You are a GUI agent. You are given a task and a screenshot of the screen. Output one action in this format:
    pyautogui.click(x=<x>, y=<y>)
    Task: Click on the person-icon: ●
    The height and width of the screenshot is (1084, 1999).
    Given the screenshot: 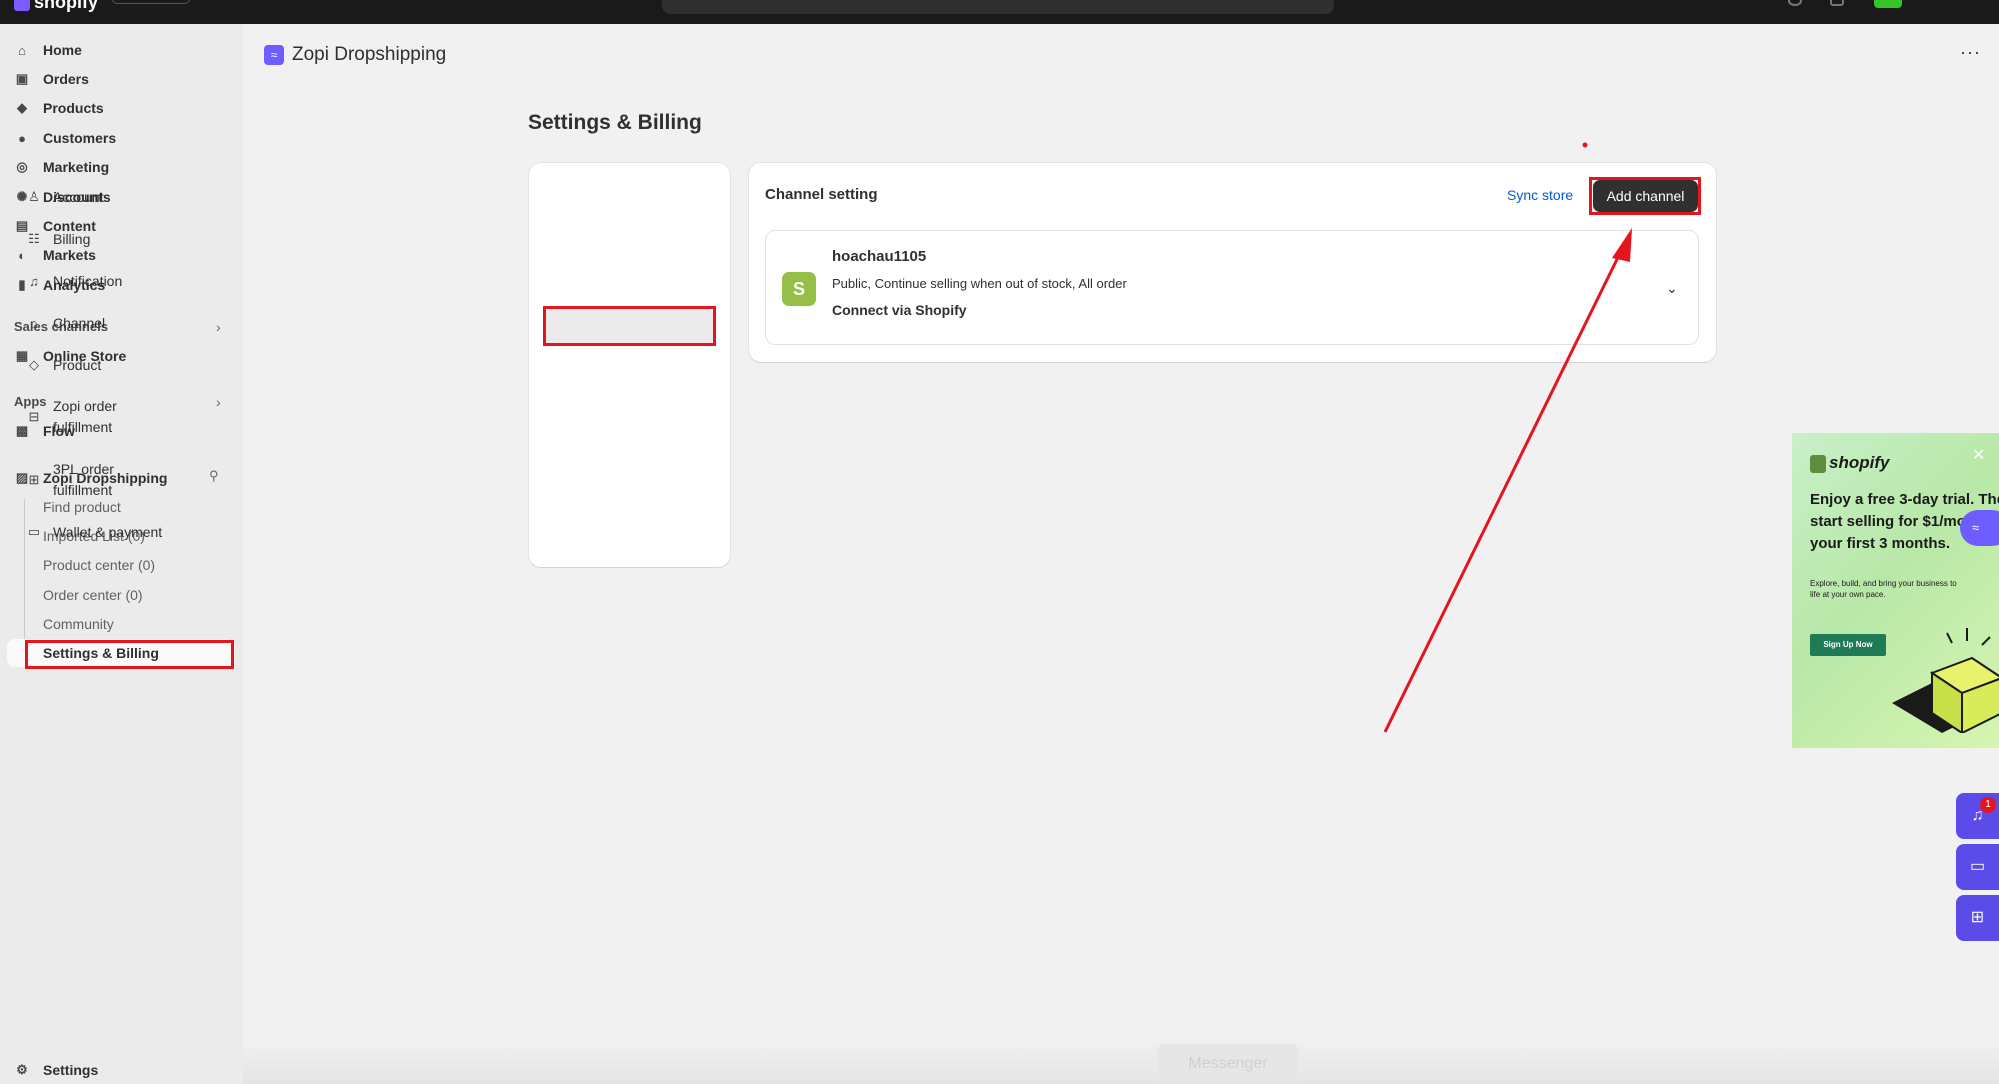 What is the action you would take?
    pyautogui.click(x=22, y=138)
    